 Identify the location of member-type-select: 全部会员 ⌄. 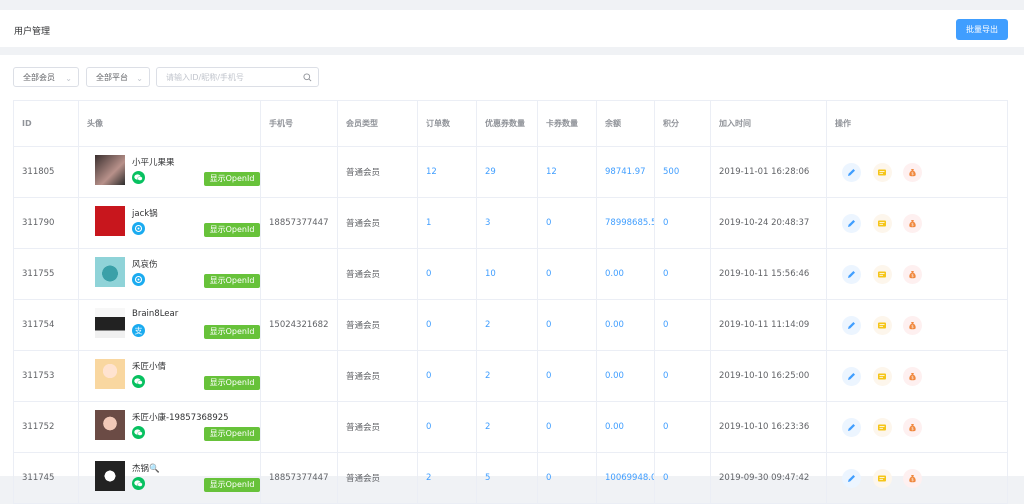
(46, 77).